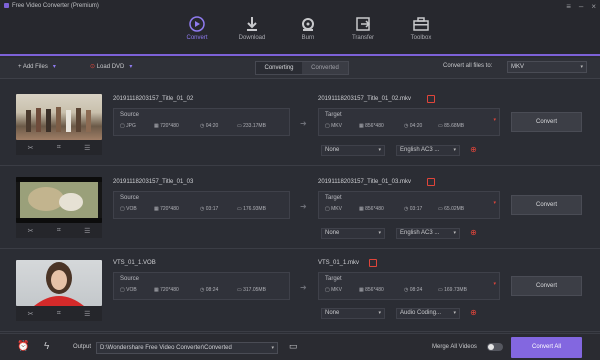 The height and width of the screenshot is (360, 600). Describe the element at coordinates (568, 6) in the screenshot. I see `menu-icon: ≡` at that location.